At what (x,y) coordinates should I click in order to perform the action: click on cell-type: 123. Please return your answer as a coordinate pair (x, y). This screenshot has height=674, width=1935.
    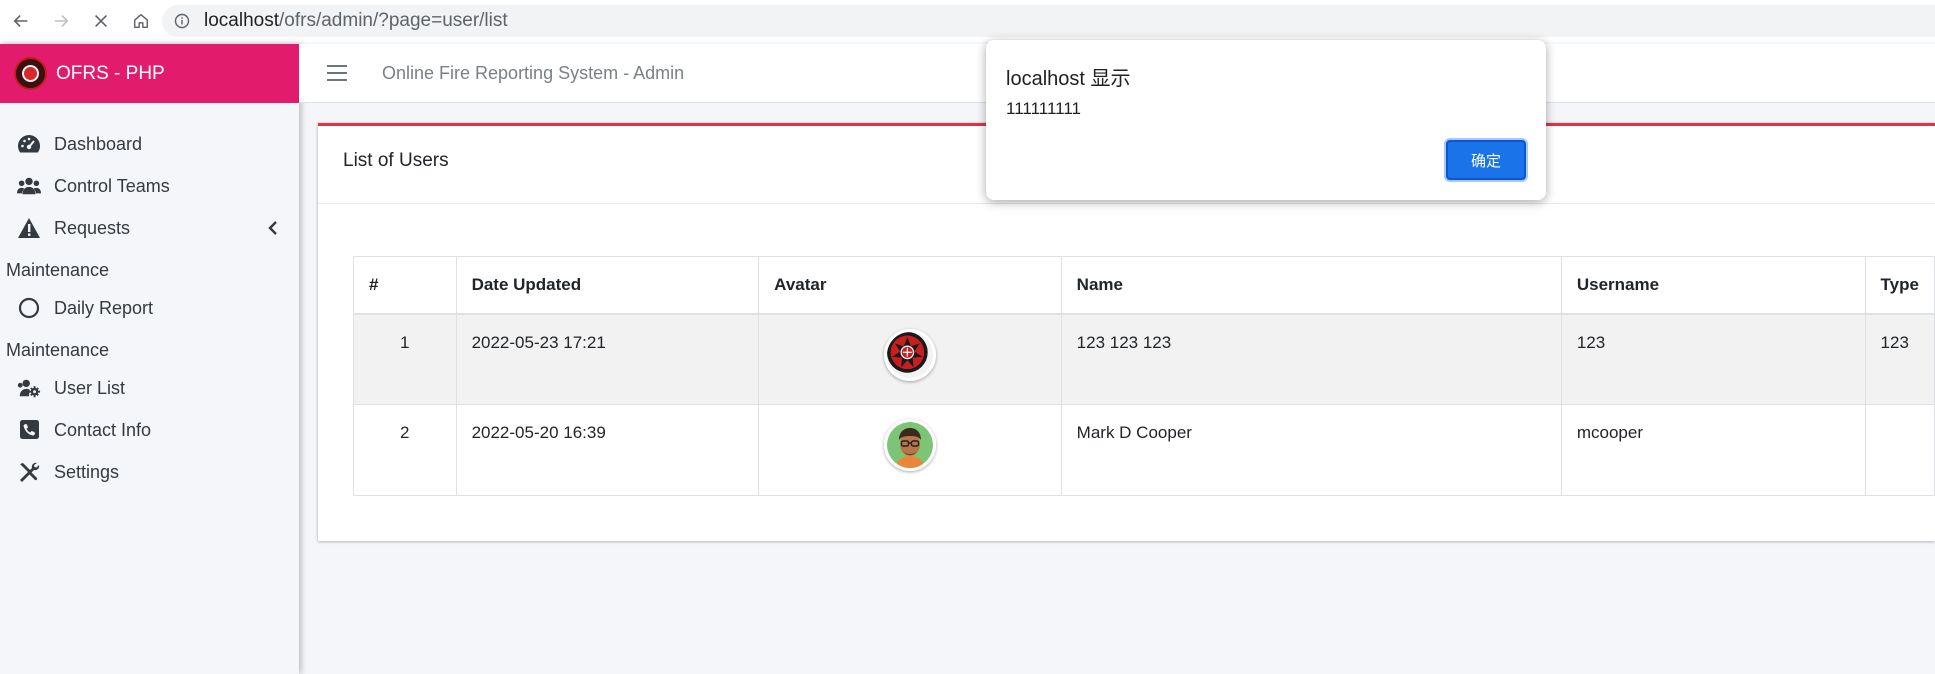
    Looking at the image, I should click on (1899, 359).